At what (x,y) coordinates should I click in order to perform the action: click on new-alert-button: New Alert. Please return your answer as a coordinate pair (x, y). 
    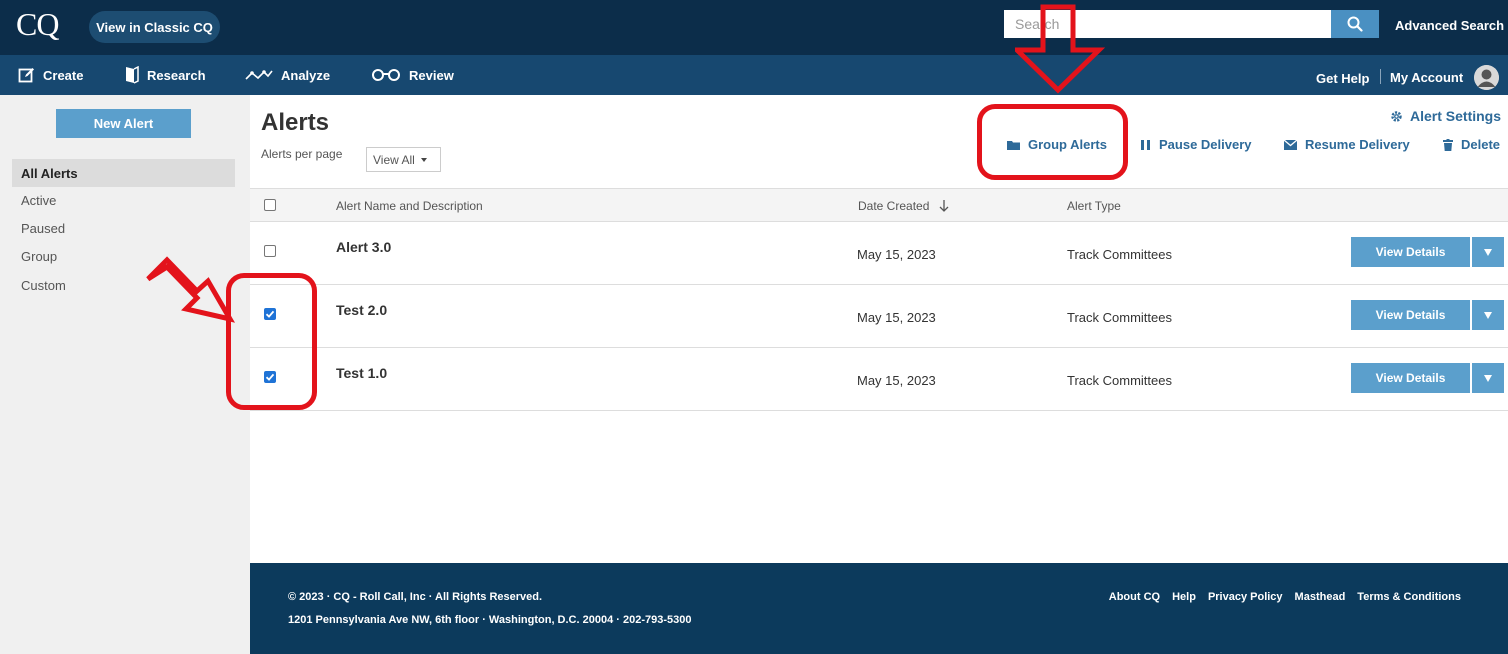
    Looking at the image, I should click on (123, 123).